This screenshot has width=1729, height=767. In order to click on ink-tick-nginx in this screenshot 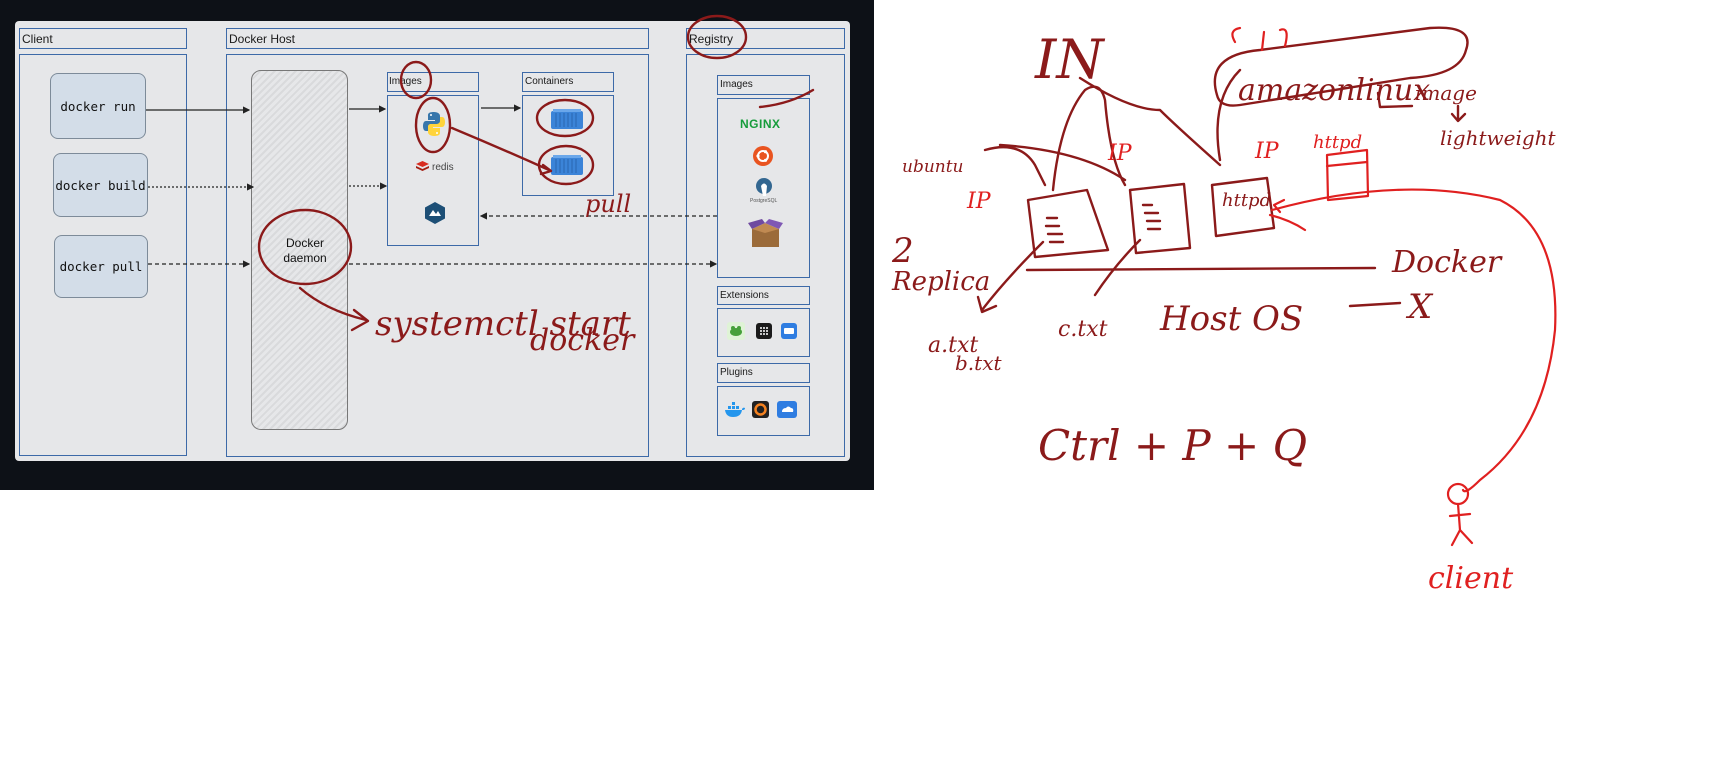, I will do `click(786, 98)`.